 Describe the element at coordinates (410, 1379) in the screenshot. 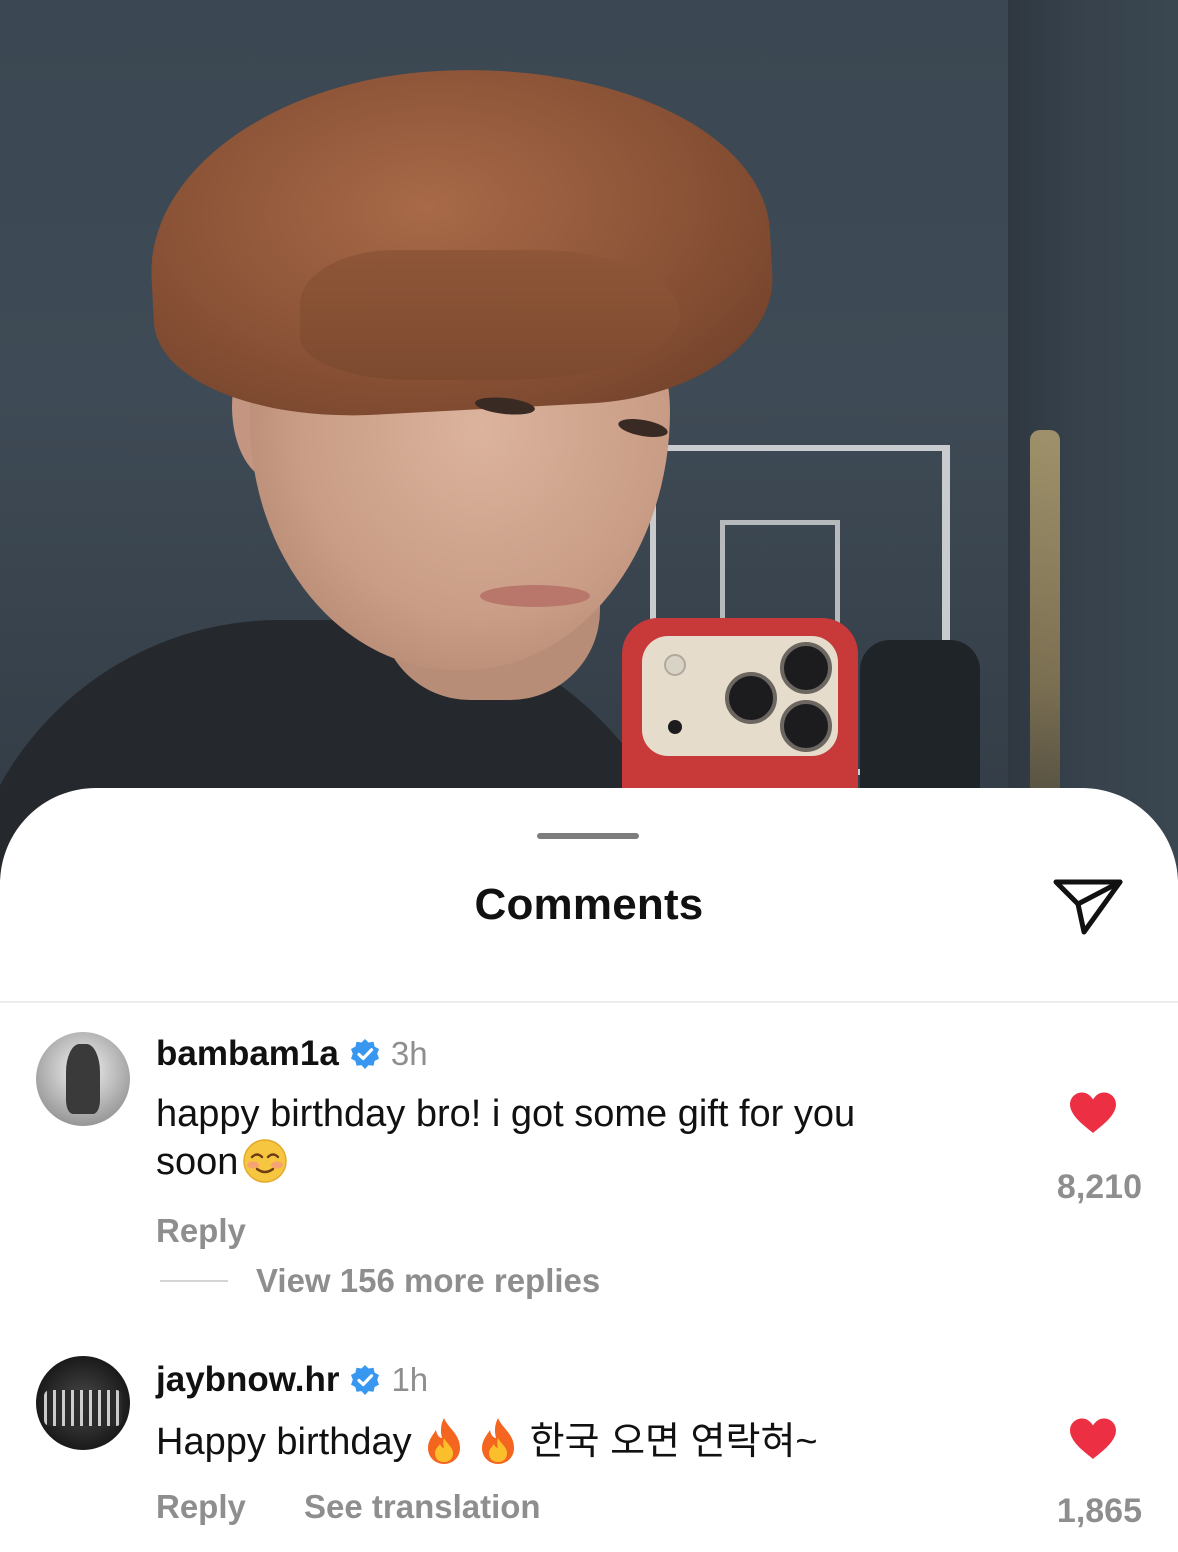

I see `comment-time: 1h` at that location.